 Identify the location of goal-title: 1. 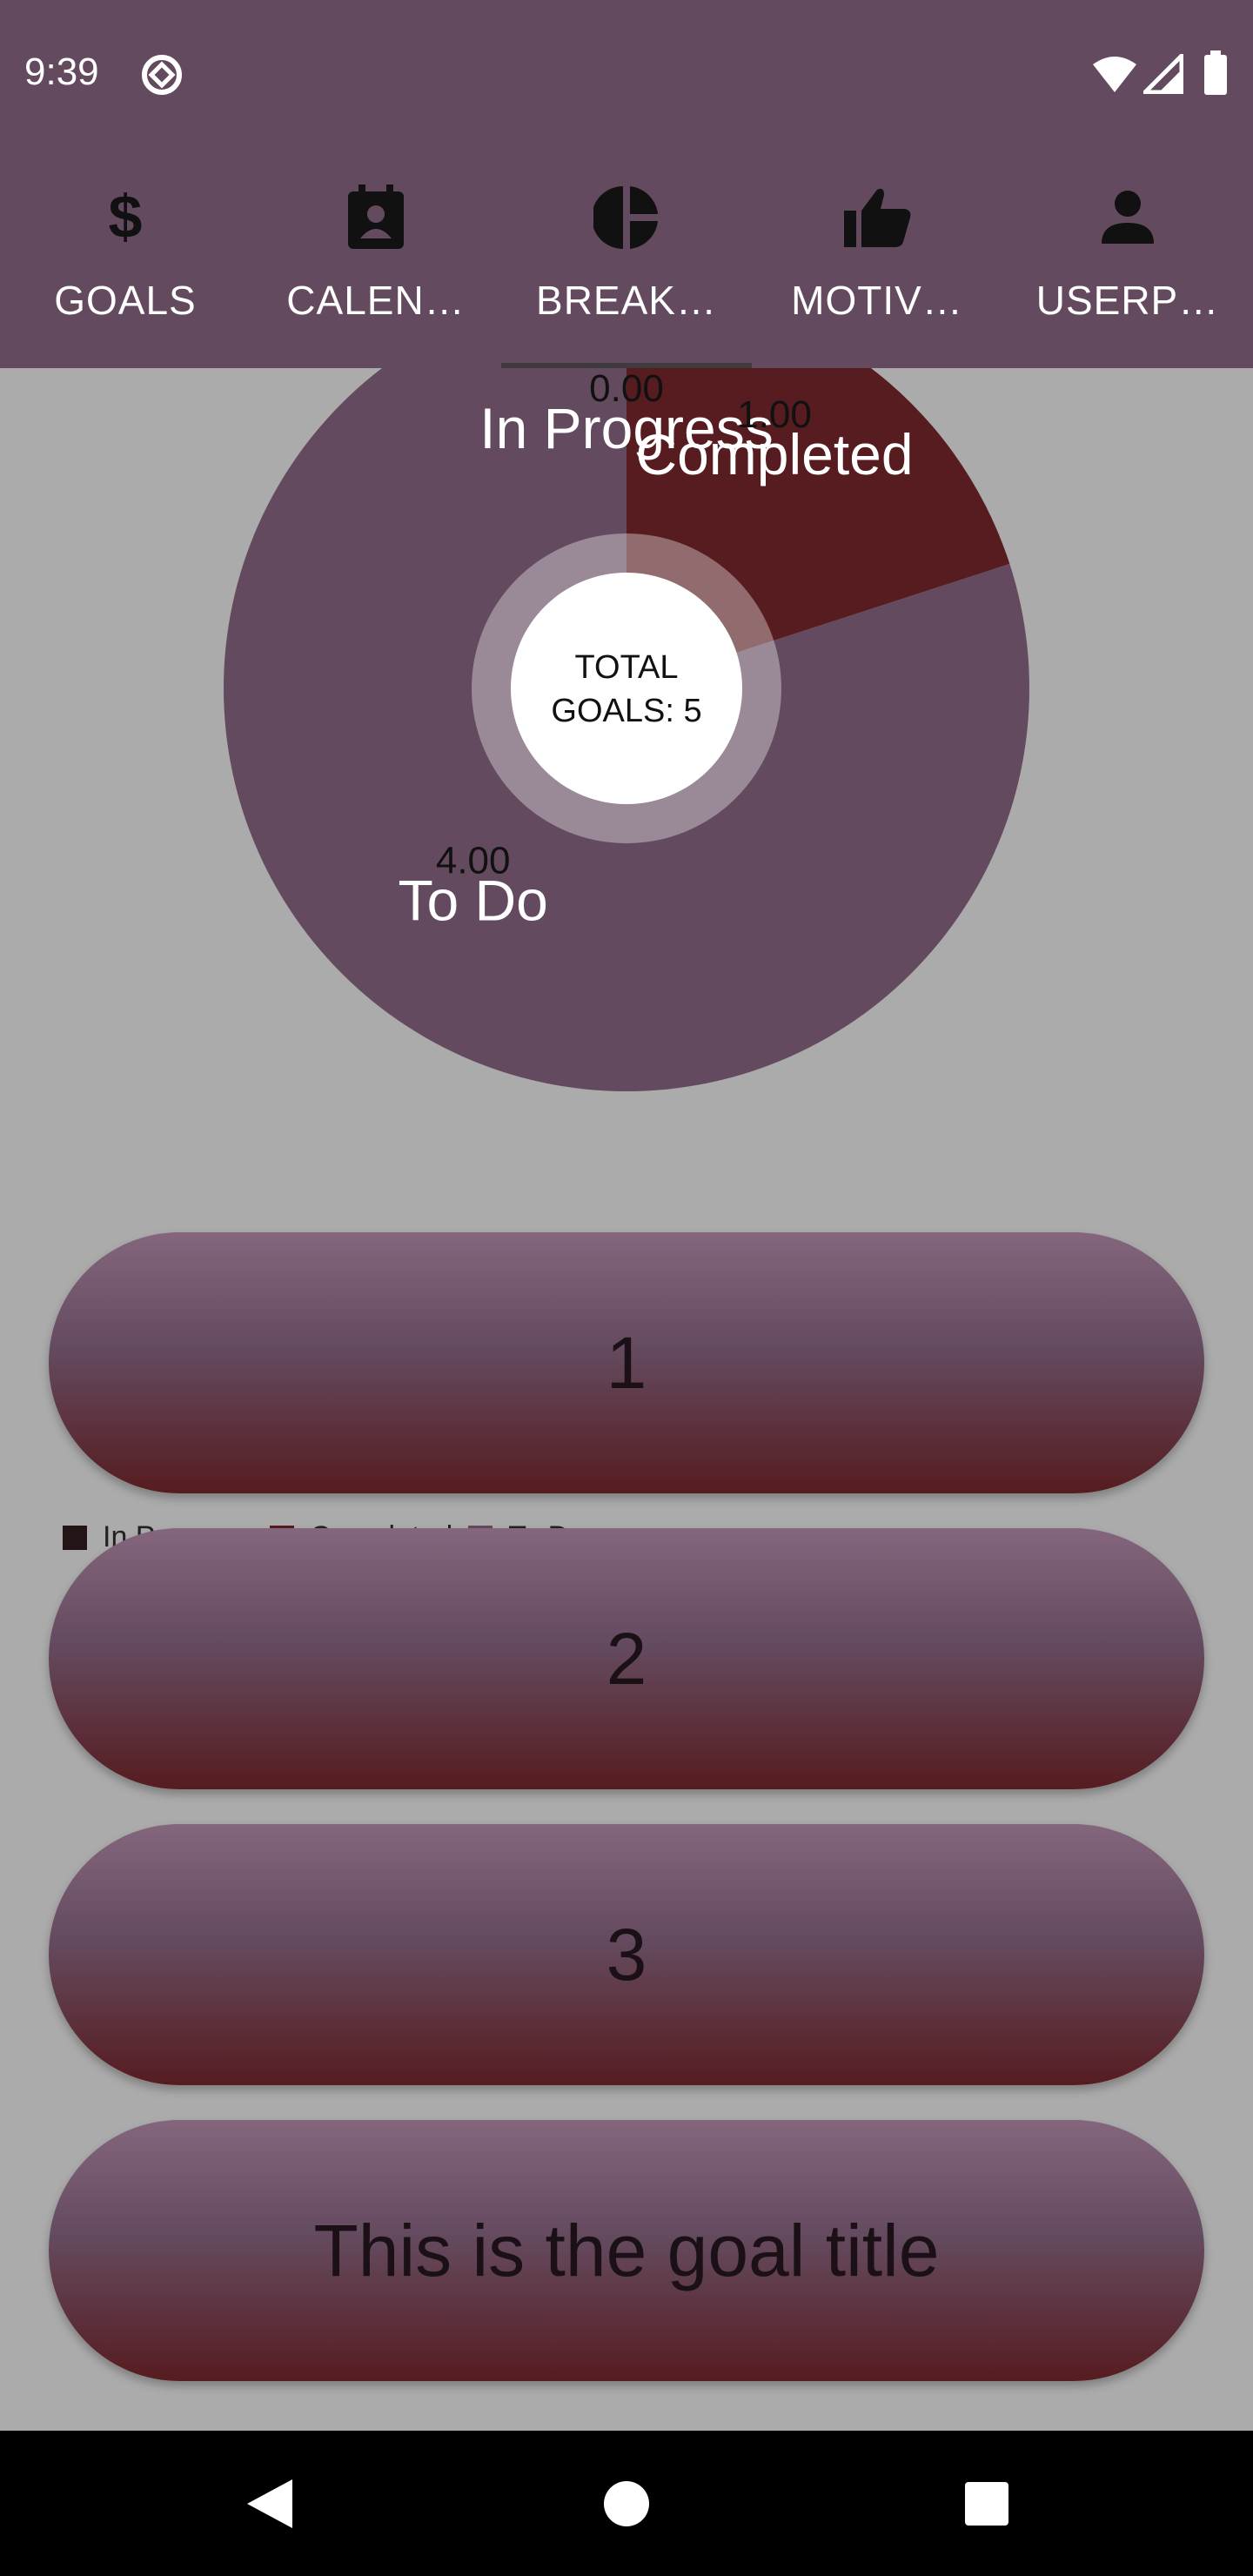
(626, 1362).